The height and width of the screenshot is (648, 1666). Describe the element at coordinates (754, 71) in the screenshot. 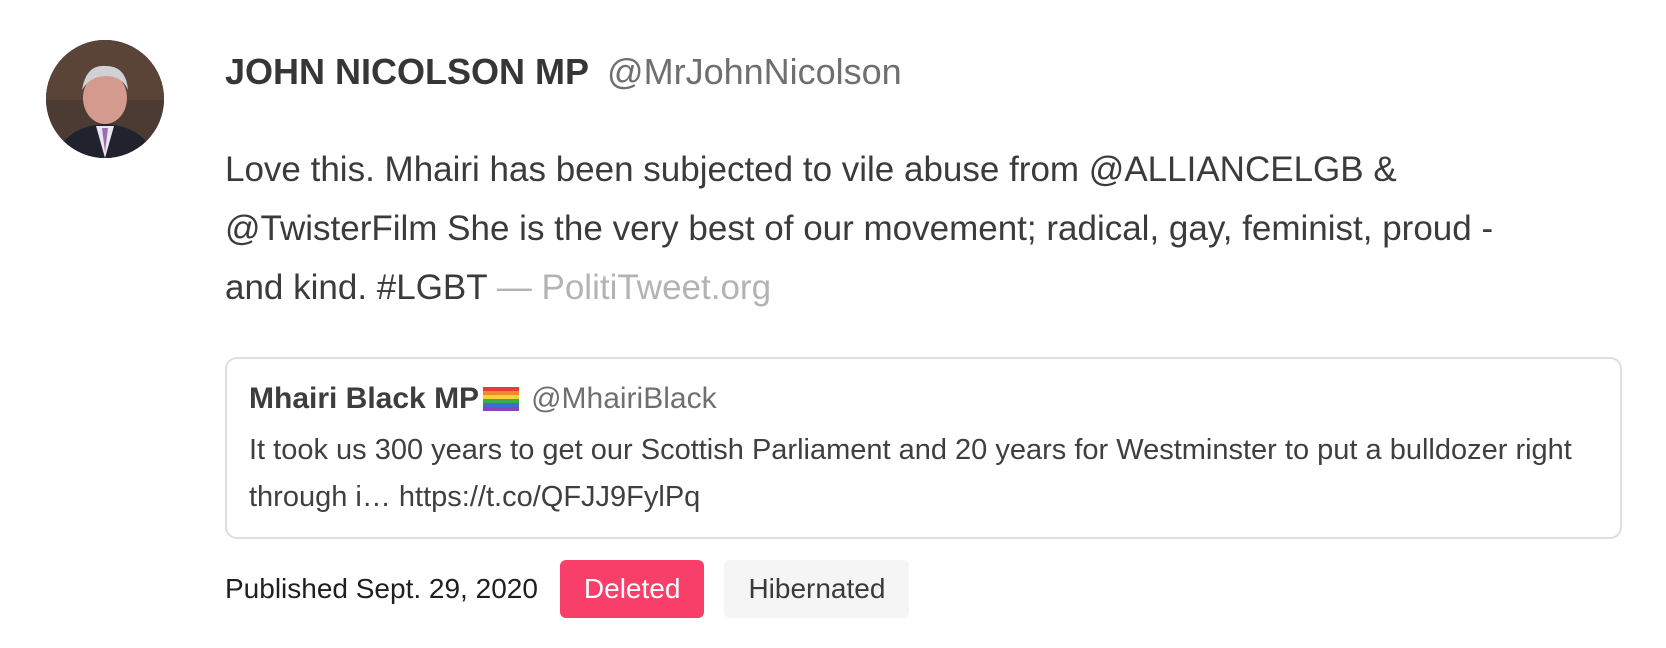

I see `author-handle: @MrJohnNicolson` at that location.